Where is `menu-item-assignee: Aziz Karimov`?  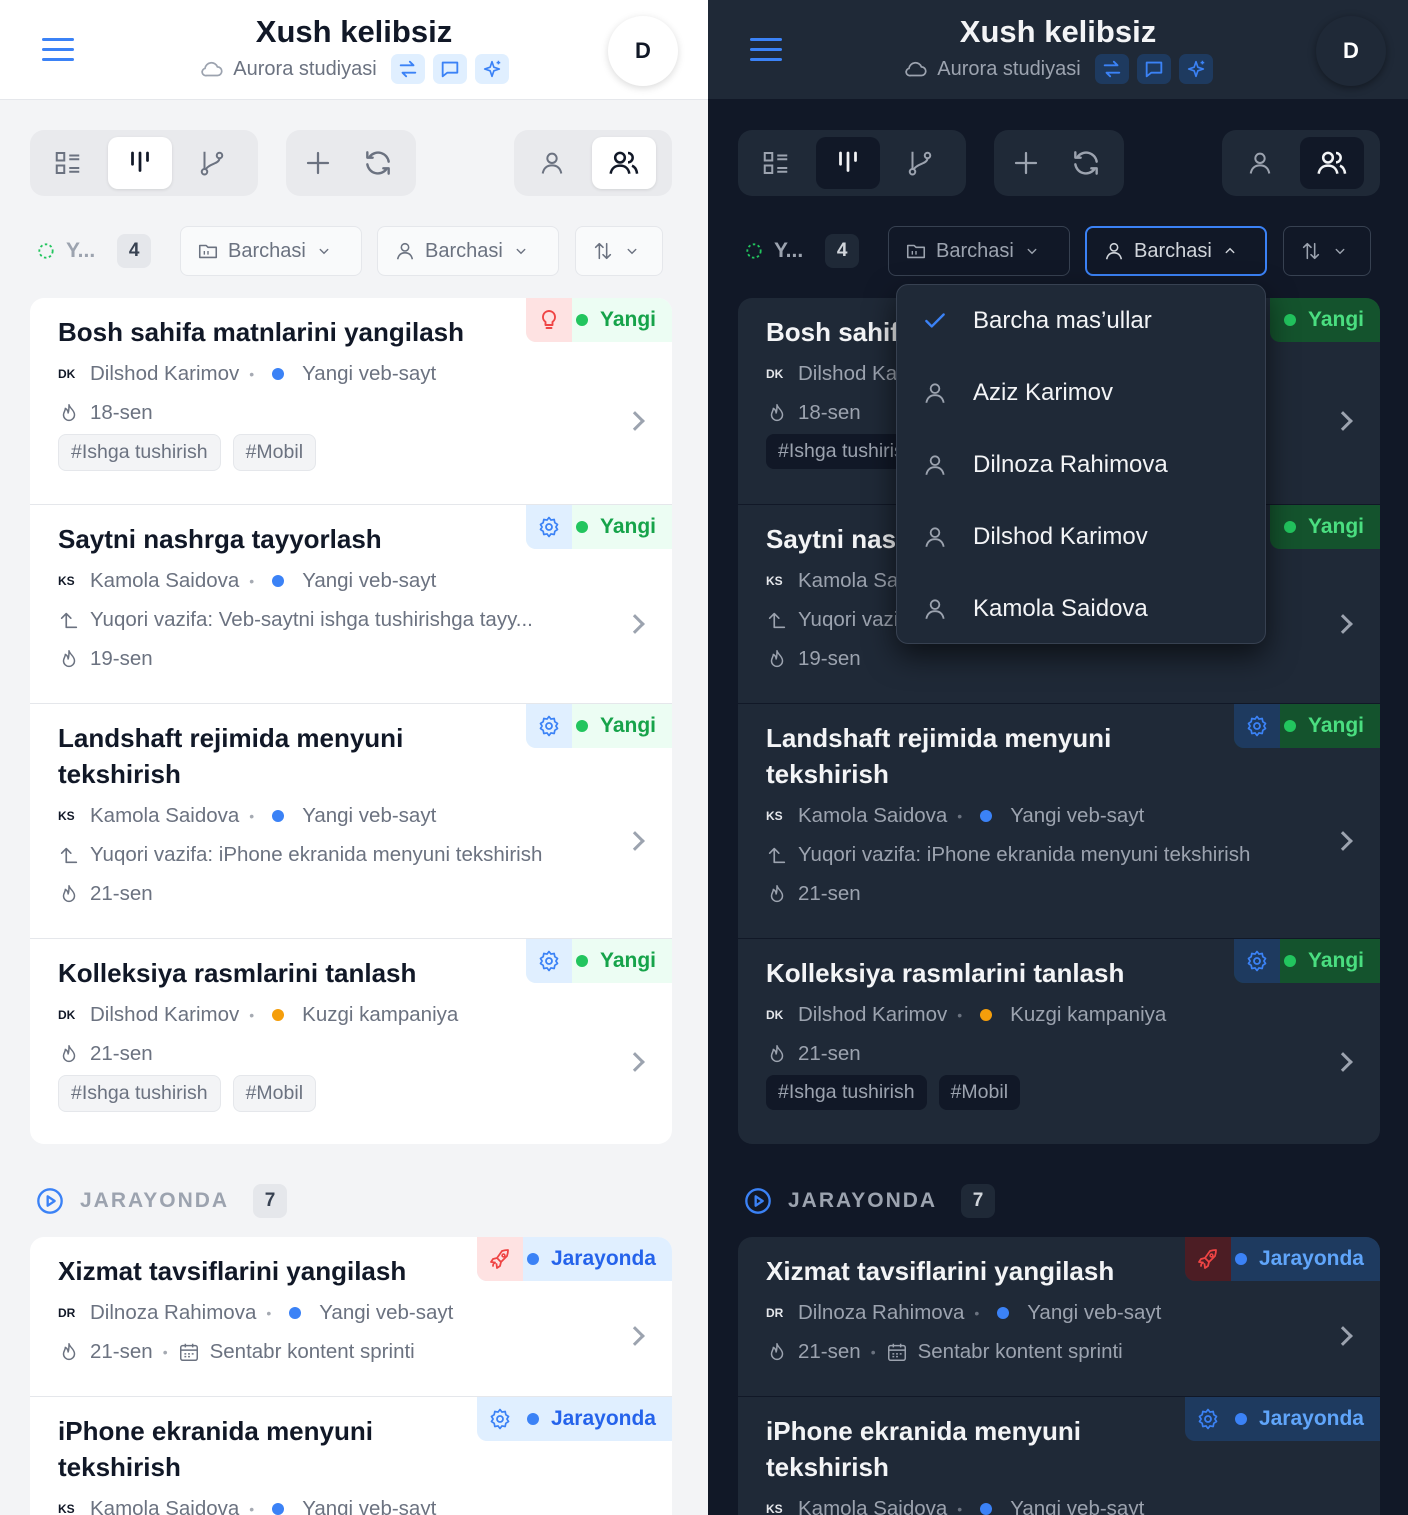 menu-item-assignee: Aziz Karimov is located at coordinates (1081, 393).